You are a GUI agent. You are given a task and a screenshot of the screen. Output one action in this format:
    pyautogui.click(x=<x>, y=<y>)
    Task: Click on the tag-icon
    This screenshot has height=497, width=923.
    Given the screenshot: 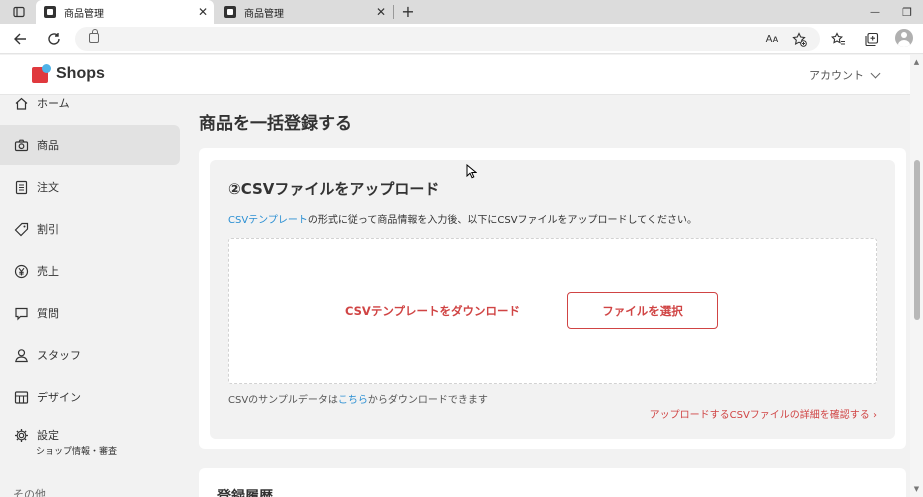 What is the action you would take?
    pyautogui.click(x=21, y=229)
    